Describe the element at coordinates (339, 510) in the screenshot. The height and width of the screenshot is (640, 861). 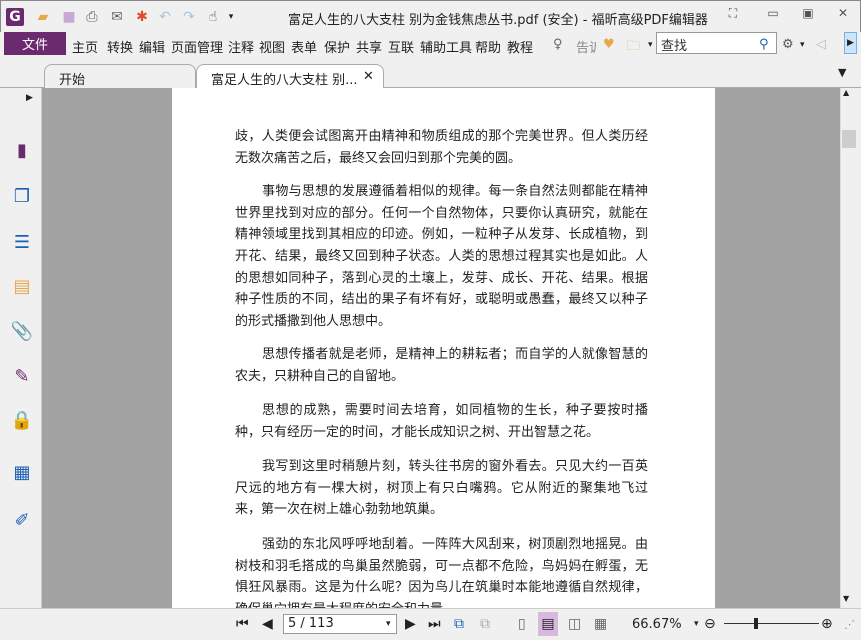
I see `text-line: 来，第一次在树上雄心勃勃地筑巢。` at that location.